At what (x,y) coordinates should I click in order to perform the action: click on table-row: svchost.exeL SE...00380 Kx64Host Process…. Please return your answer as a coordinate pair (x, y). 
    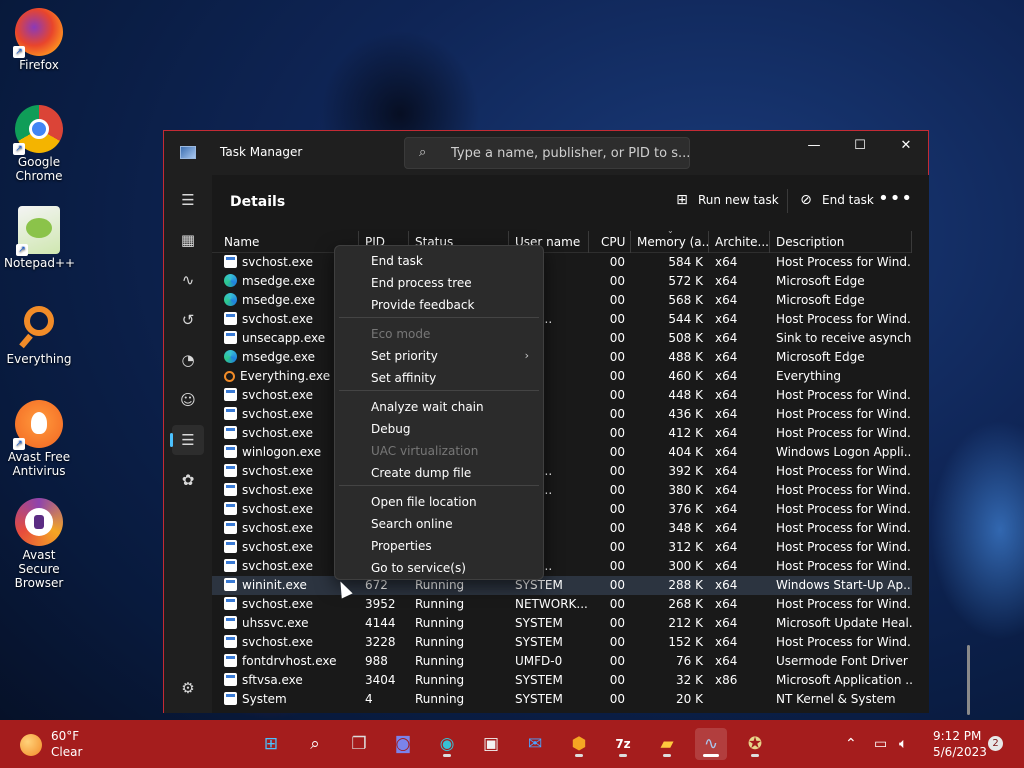
    Looking at the image, I should click on (562, 490).